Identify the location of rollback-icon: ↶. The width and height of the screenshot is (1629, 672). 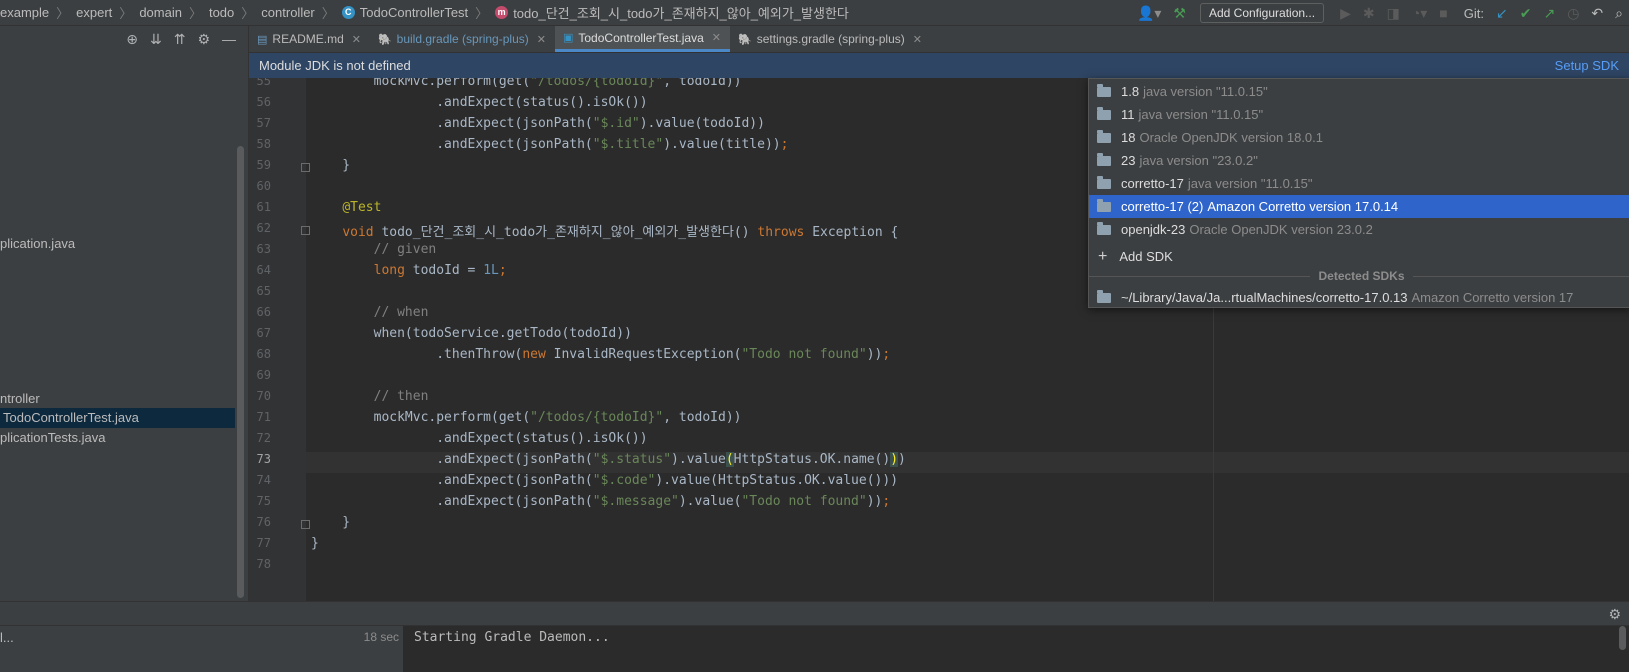
(1597, 13).